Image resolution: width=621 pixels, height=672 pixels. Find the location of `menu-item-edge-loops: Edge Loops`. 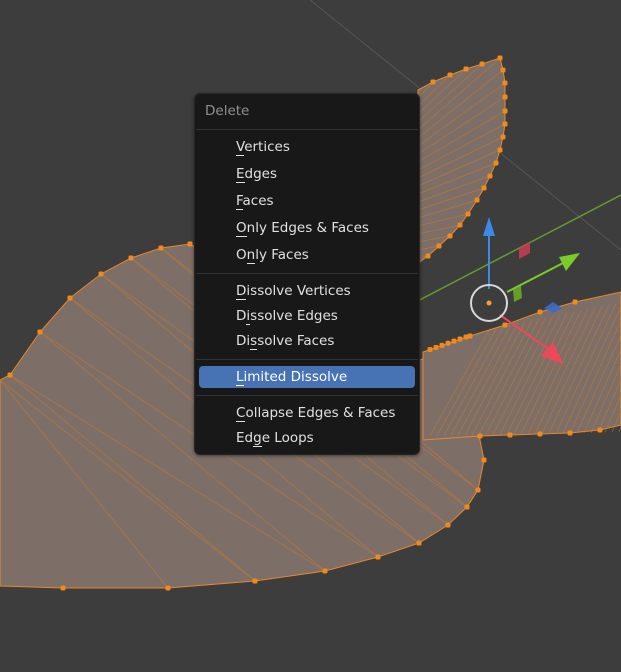

menu-item-edge-loops: Edge Loops is located at coordinates (307, 438).